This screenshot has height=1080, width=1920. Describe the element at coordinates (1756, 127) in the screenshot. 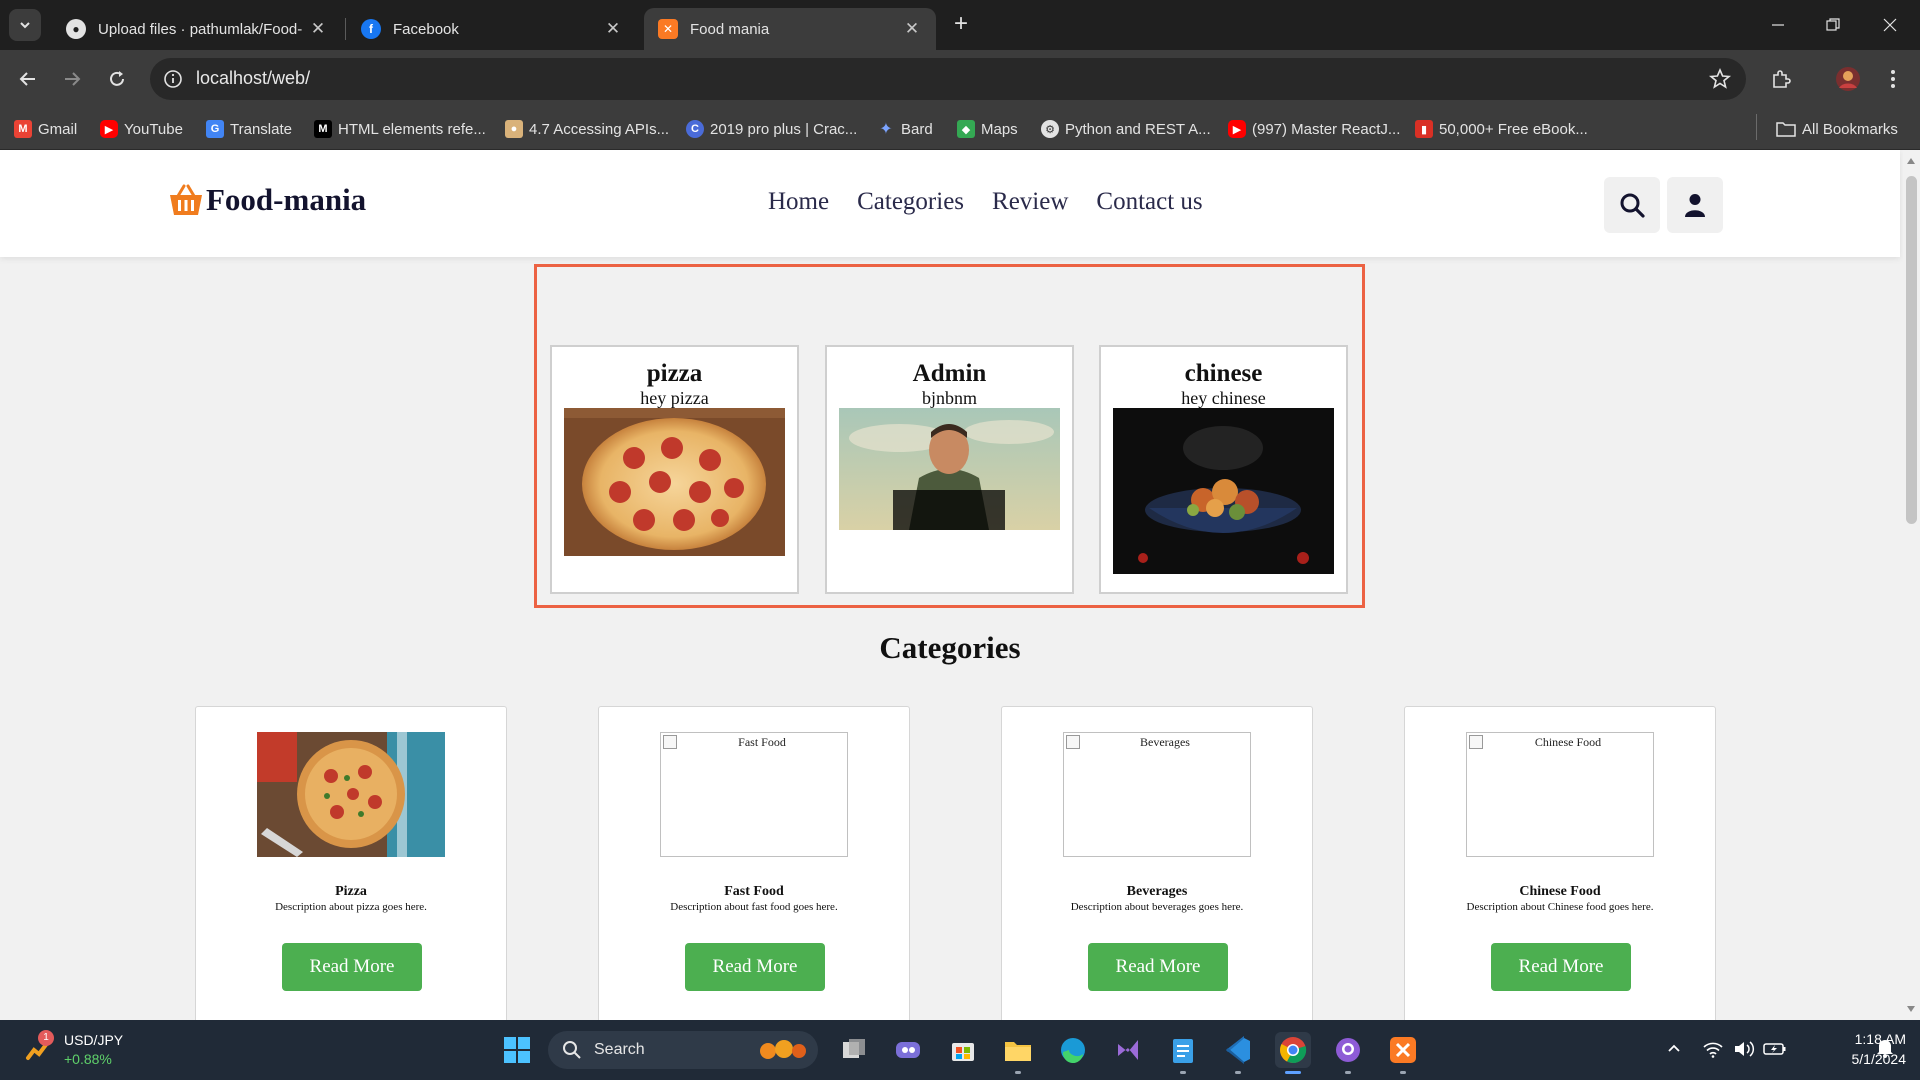

I see `bookmarks-divider` at that location.